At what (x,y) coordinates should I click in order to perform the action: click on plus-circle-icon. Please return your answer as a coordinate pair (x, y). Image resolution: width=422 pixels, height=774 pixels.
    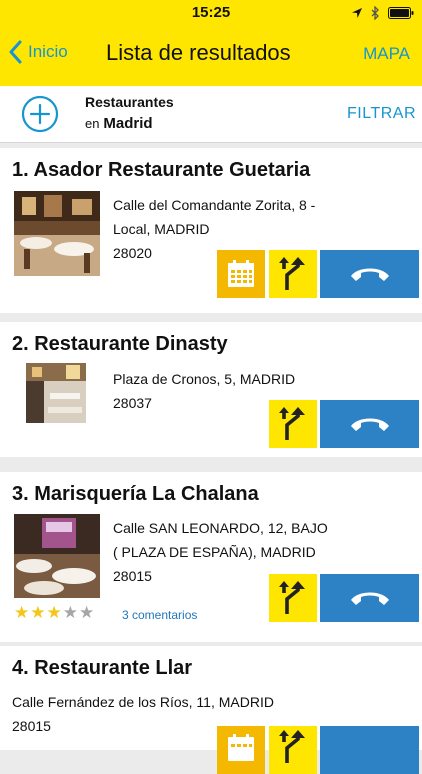
    Looking at the image, I should click on (40, 114).